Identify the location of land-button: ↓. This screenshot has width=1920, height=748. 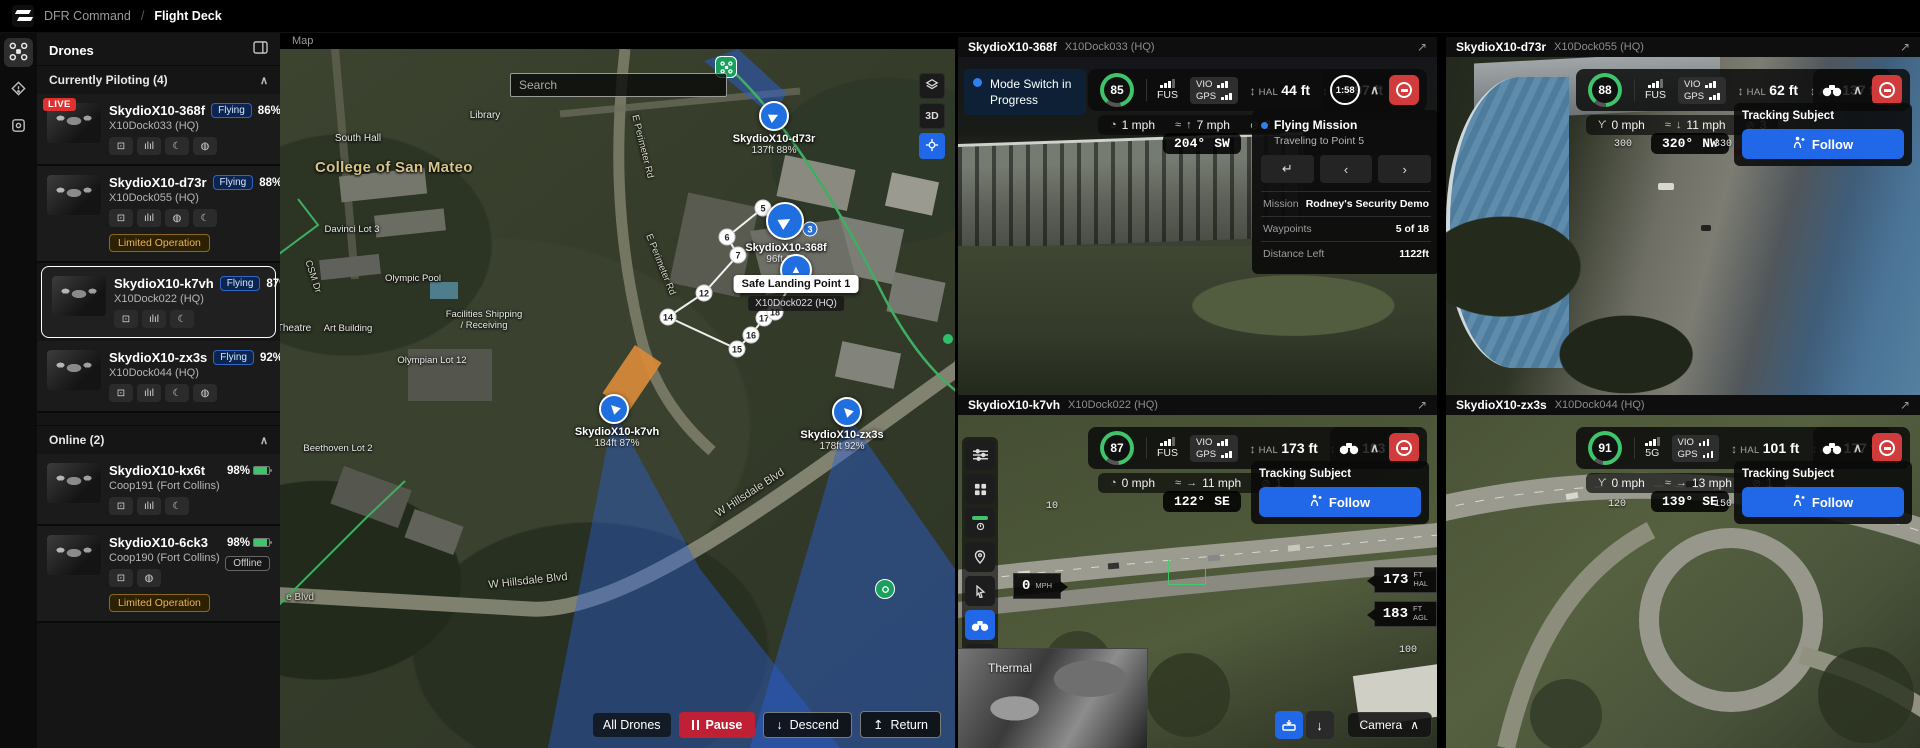
(1319, 725).